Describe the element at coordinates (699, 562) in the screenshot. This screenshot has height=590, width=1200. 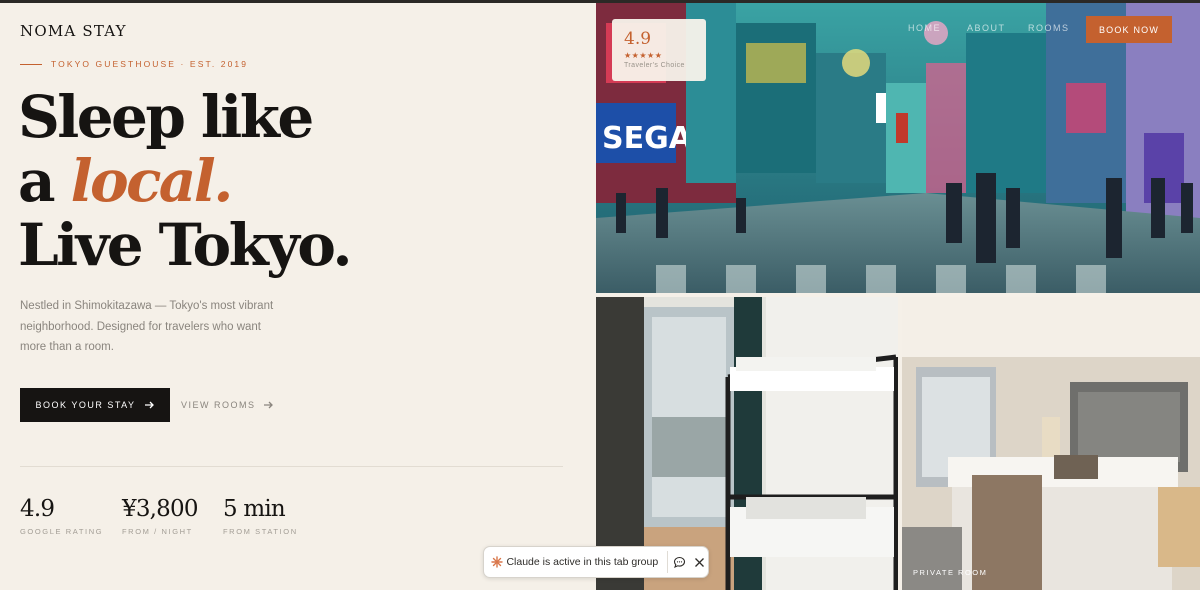
I see `close-icon` at that location.